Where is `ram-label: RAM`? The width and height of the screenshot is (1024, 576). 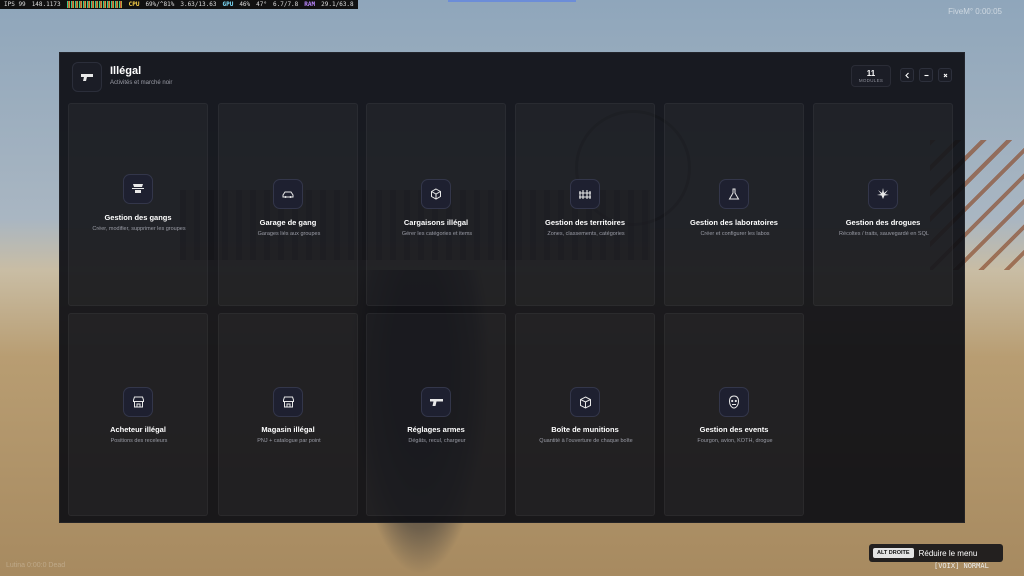
ram-label: RAM is located at coordinates (310, 4).